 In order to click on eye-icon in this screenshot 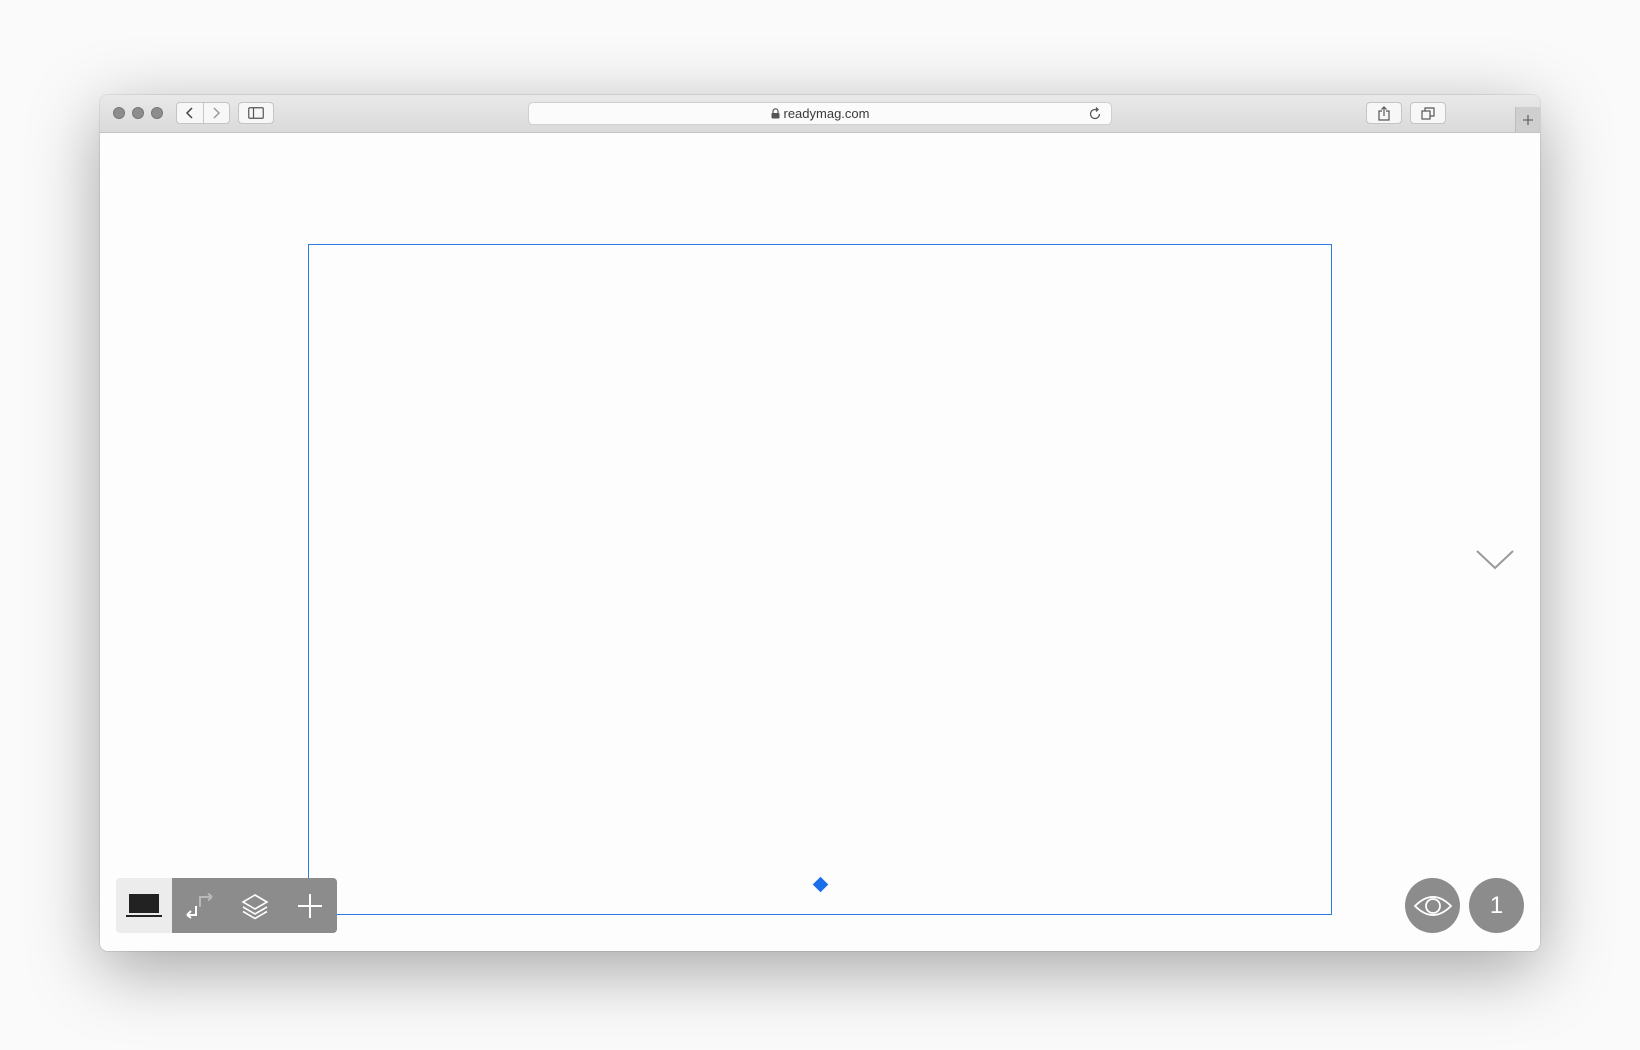, I will do `click(1432, 905)`.